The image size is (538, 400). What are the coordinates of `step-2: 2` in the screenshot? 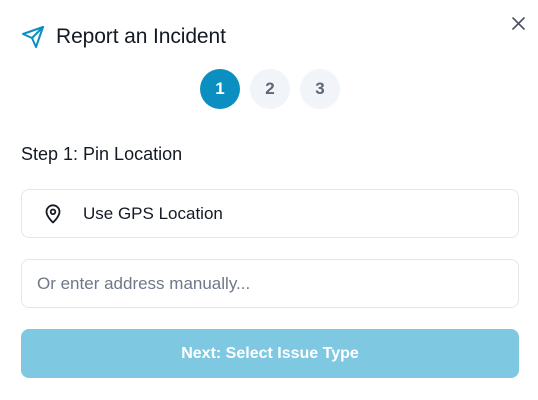 It's located at (270, 89).